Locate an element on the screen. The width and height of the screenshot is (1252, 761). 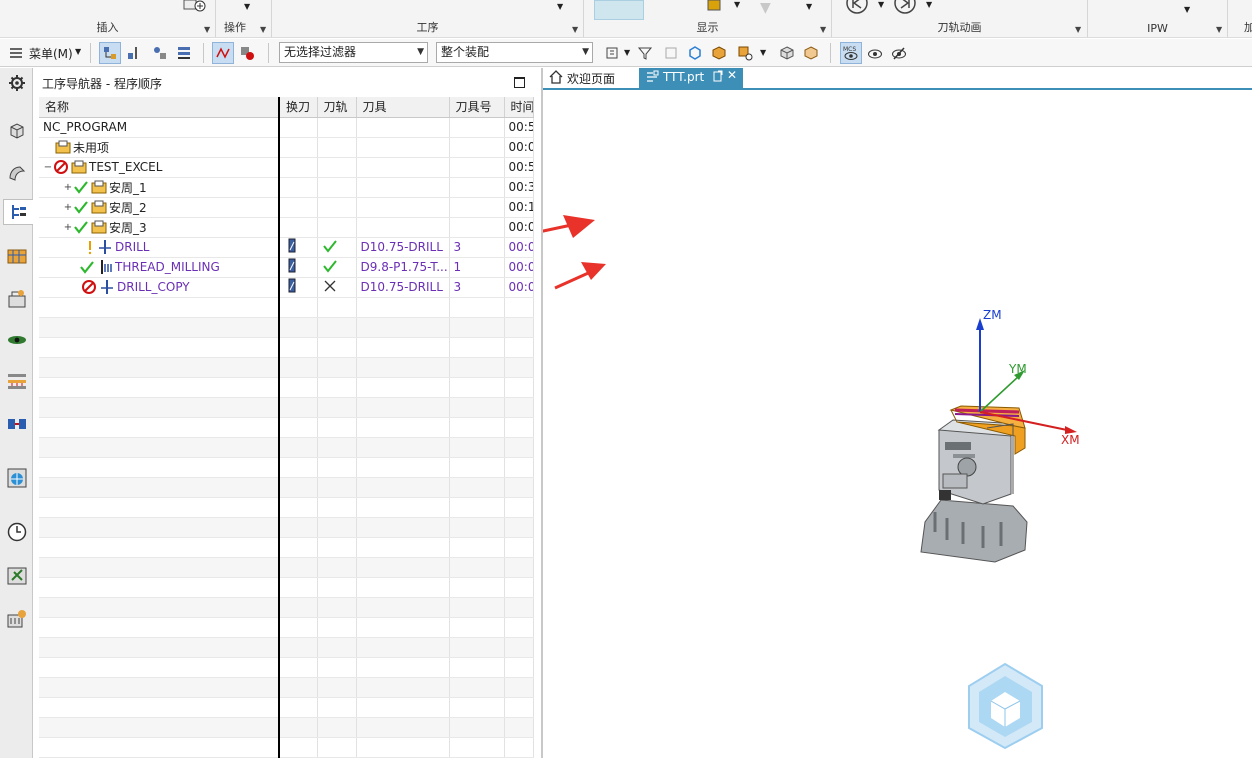
select-component-button is located at coordinates (671, 53).